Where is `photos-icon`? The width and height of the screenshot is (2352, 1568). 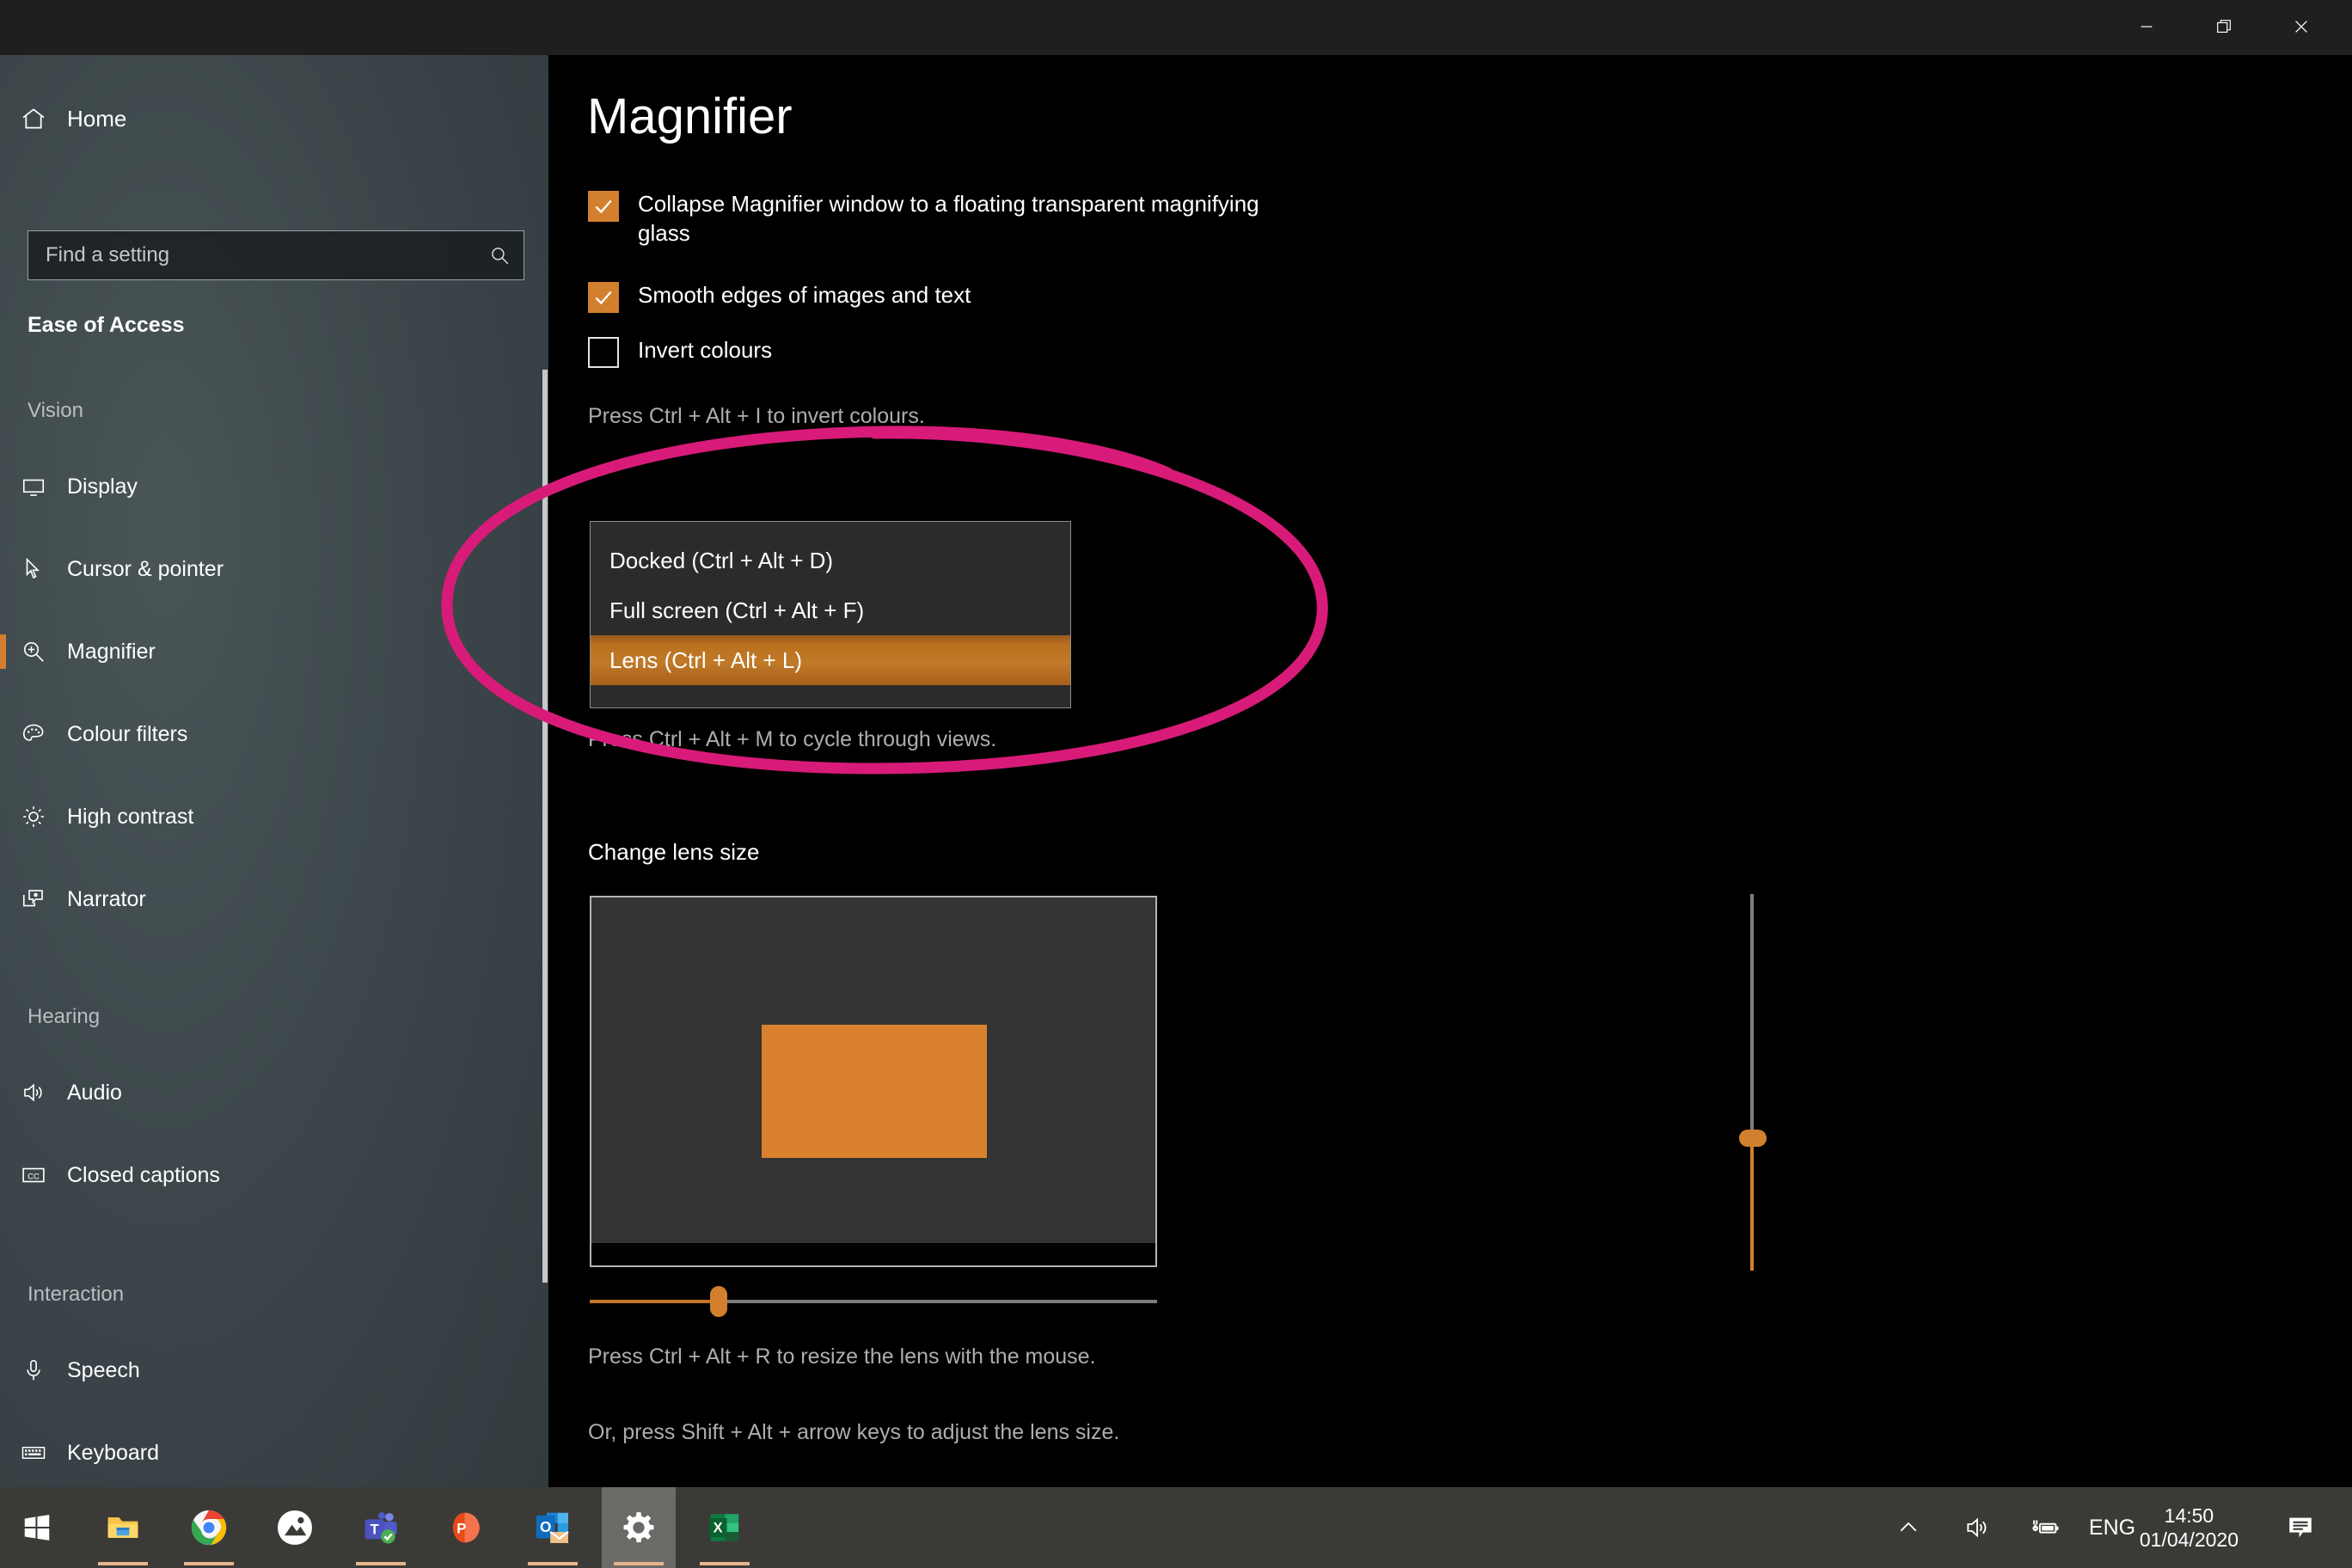 photos-icon is located at coordinates (295, 1527).